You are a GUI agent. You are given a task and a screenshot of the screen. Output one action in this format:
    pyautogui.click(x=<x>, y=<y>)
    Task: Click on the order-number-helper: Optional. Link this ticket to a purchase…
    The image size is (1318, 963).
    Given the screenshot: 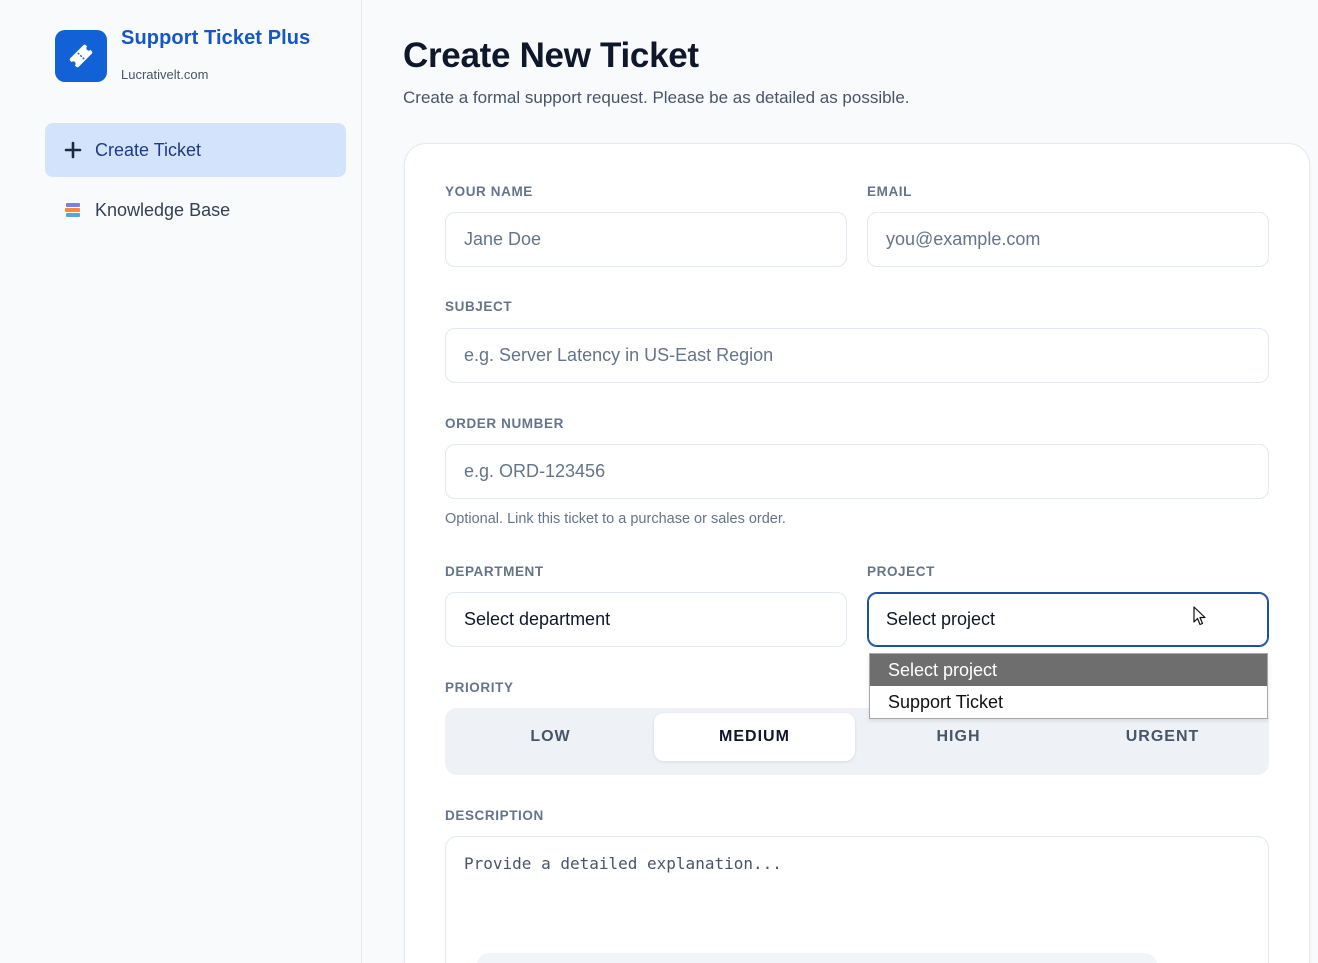 What is the action you would take?
    pyautogui.click(x=615, y=519)
    